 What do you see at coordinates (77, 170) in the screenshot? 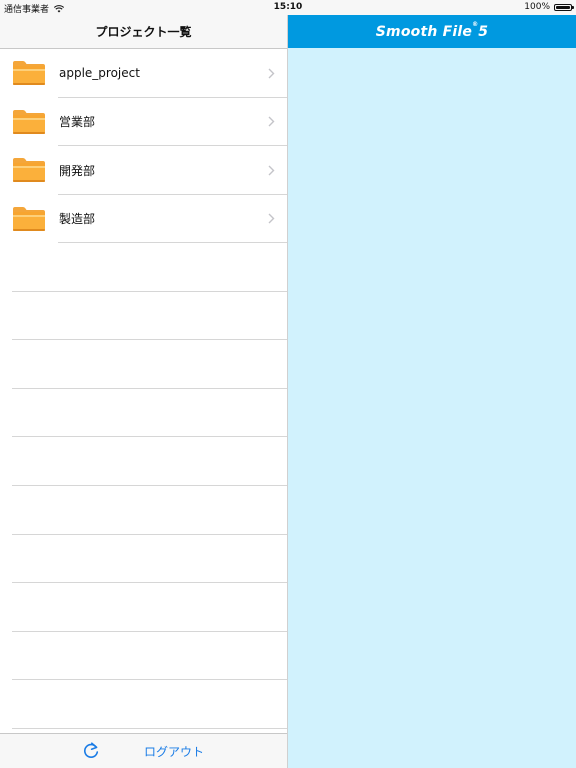
I see `project-label: 開発部` at bounding box center [77, 170].